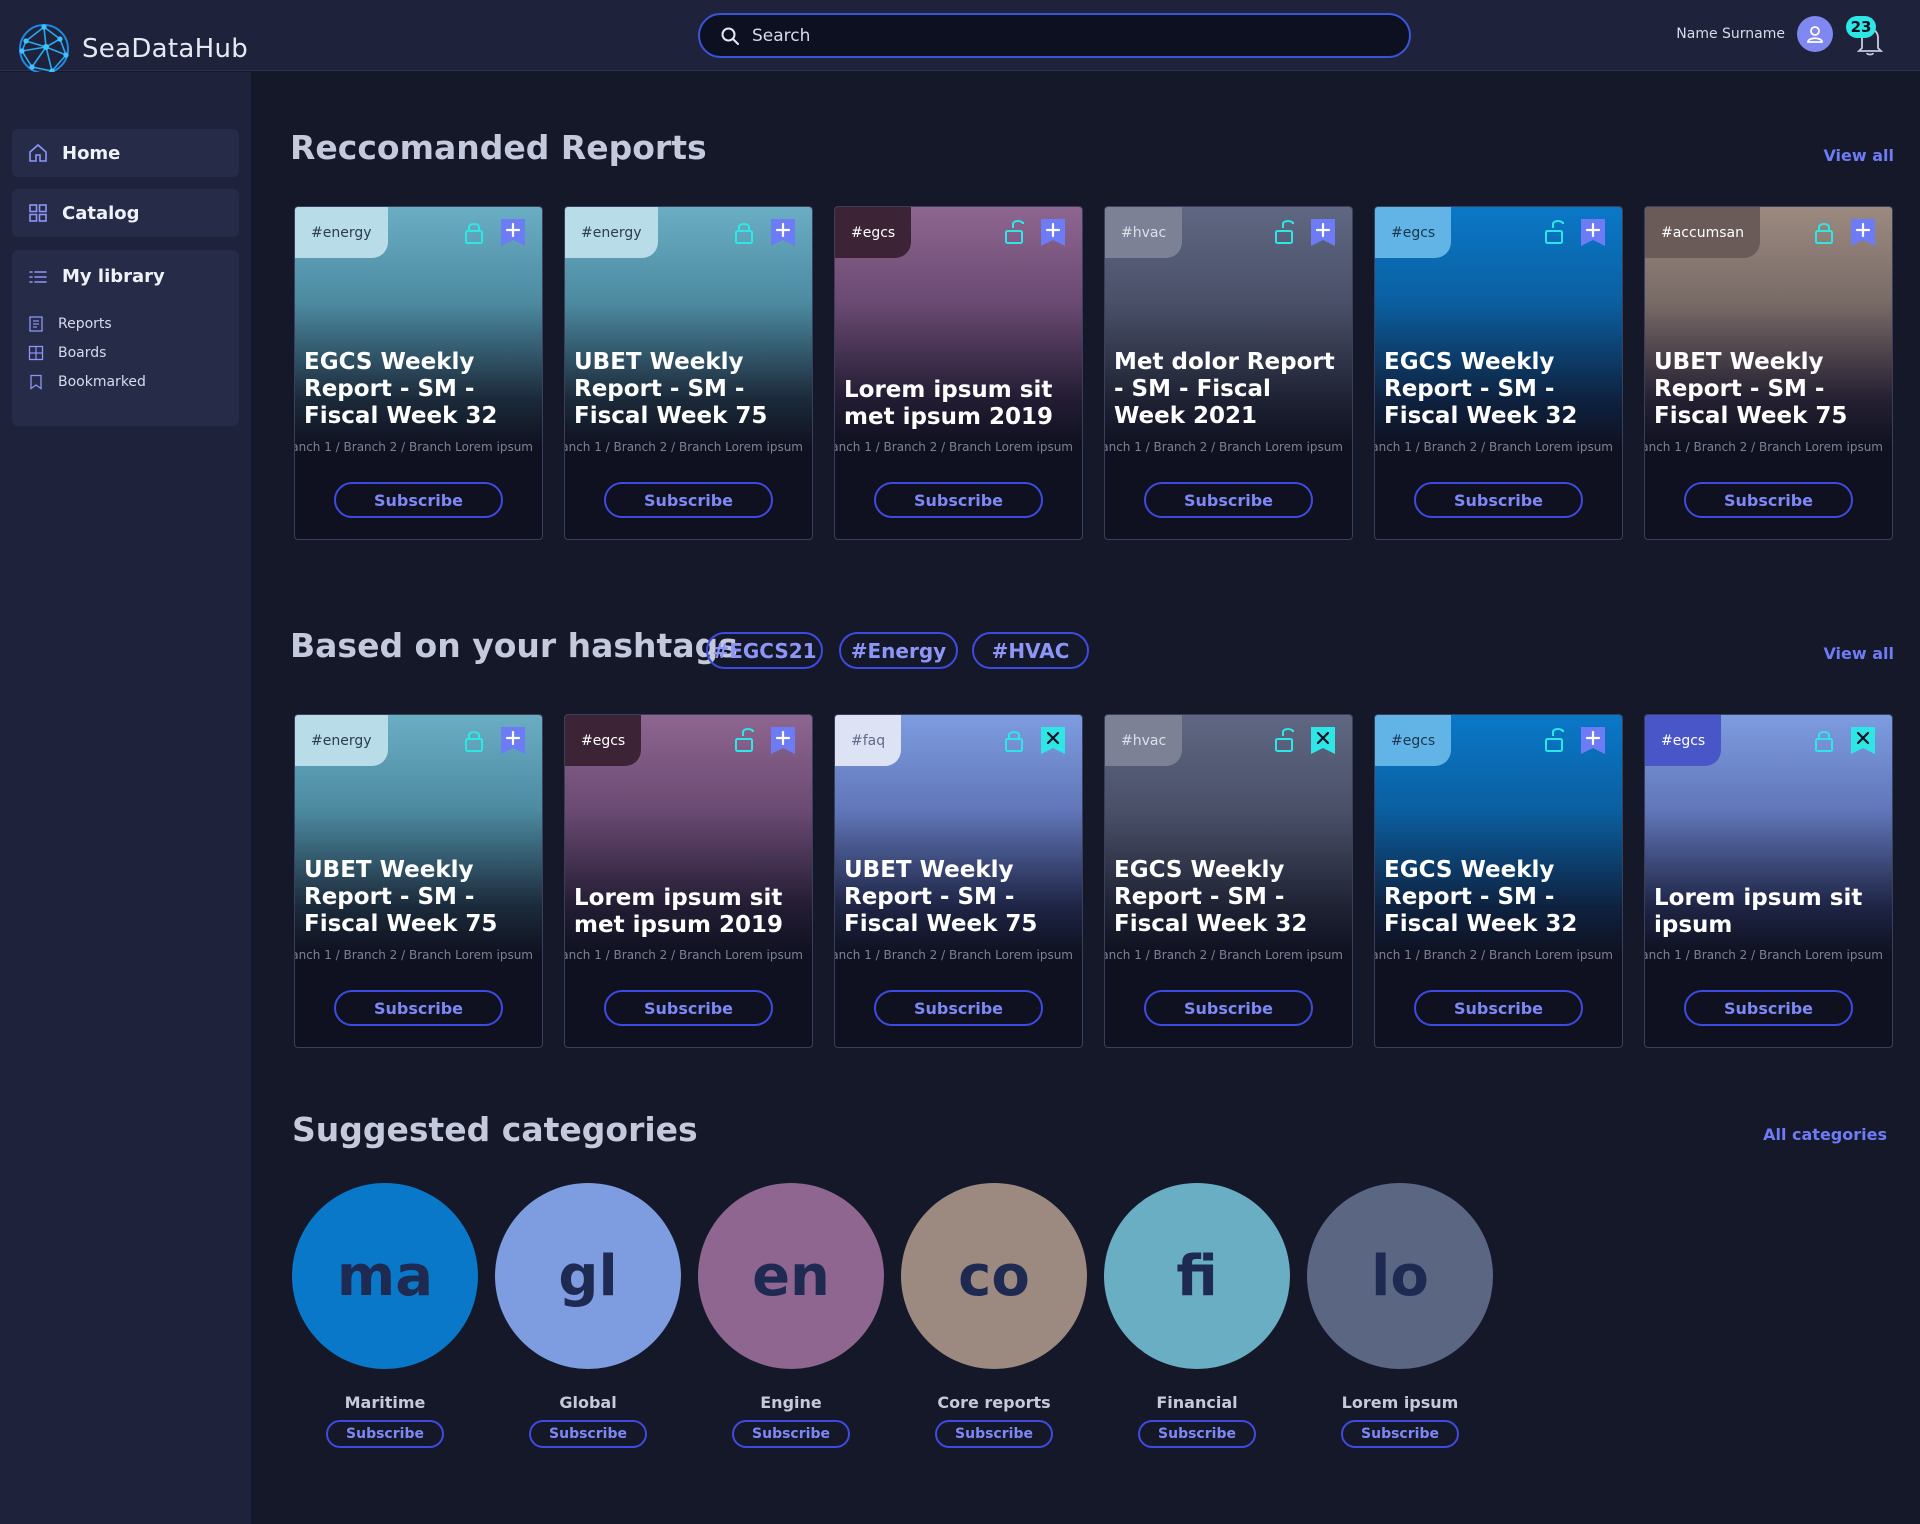 This screenshot has width=1920, height=1524. Describe the element at coordinates (588, 1276) in the screenshot. I see `category-avatar: gl` at that location.